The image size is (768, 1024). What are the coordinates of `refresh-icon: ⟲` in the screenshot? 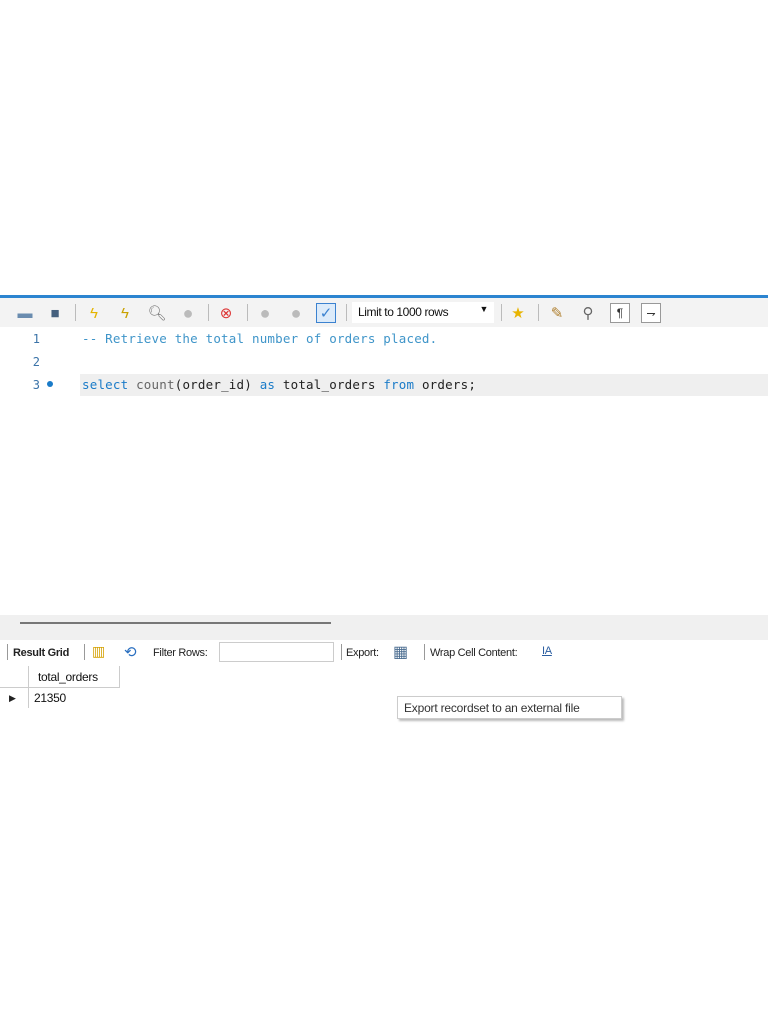 It's located at (130, 652).